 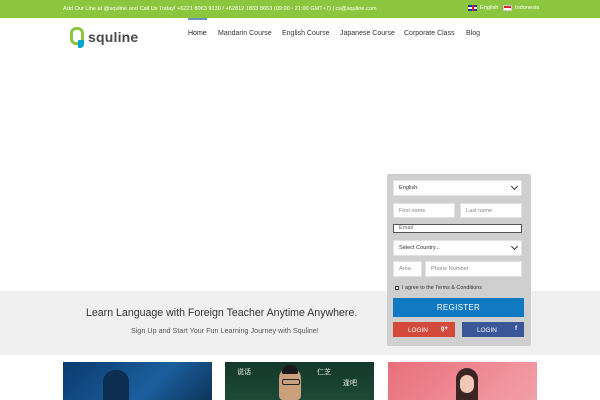 I want to click on nav-english-course: English Course, so click(x=305, y=33).